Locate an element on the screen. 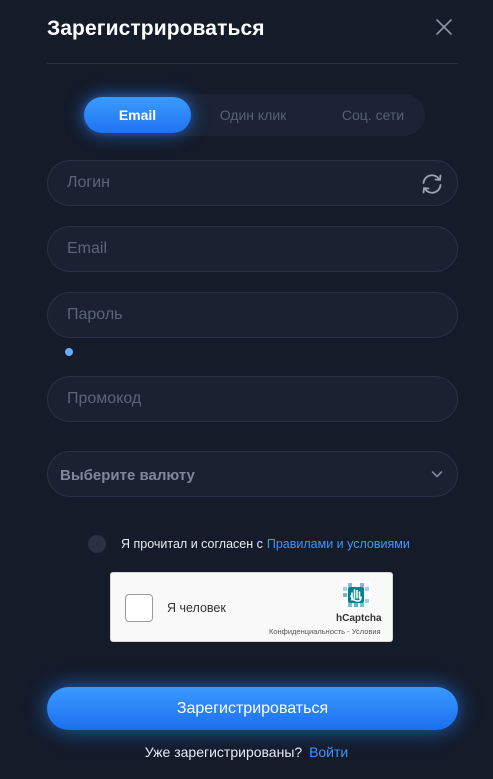 This screenshot has height=779, width=493. captcha-checkbox is located at coordinates (139, 608).